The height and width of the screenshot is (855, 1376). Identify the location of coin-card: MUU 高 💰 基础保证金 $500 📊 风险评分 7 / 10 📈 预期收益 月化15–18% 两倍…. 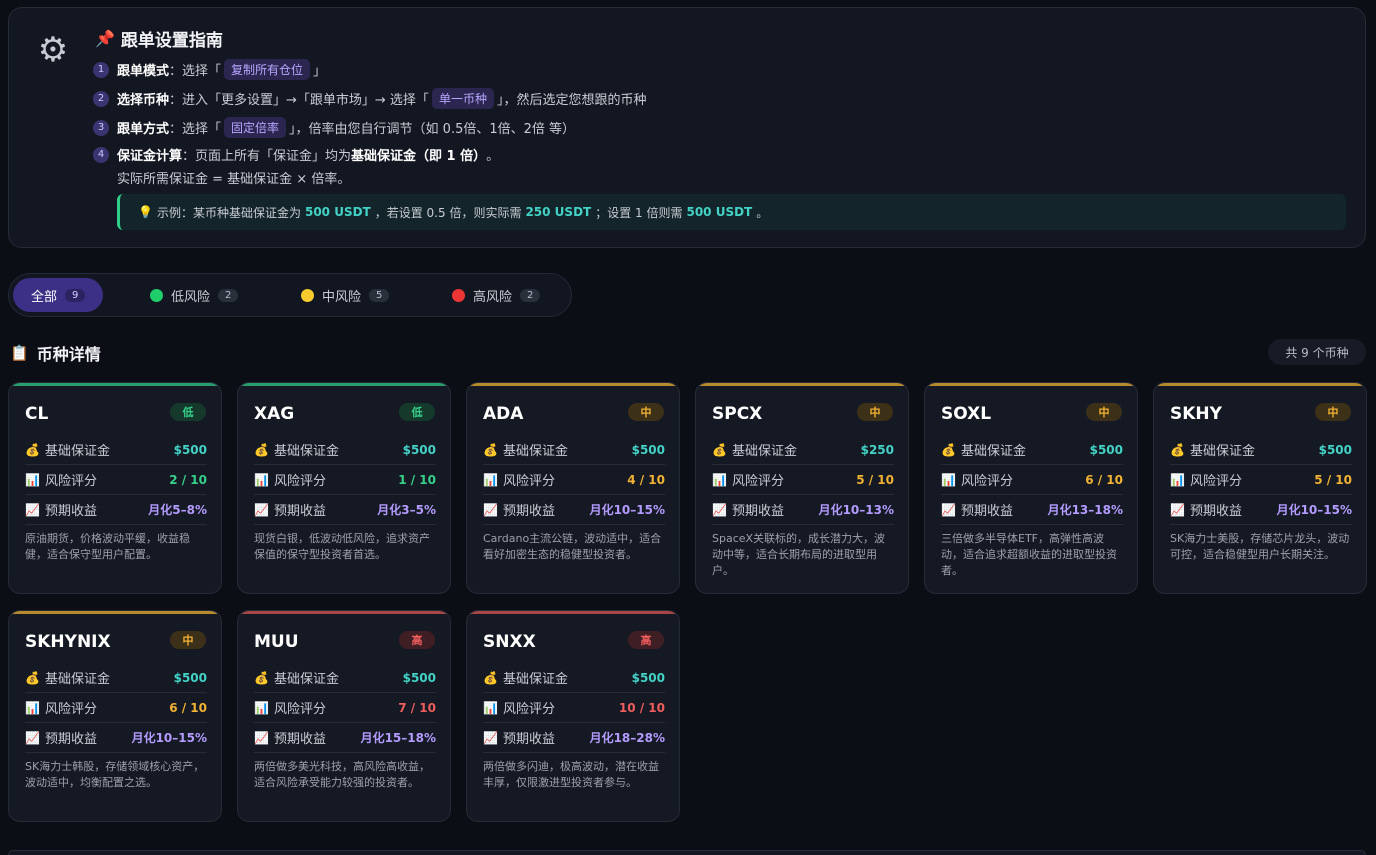
(344, 716).